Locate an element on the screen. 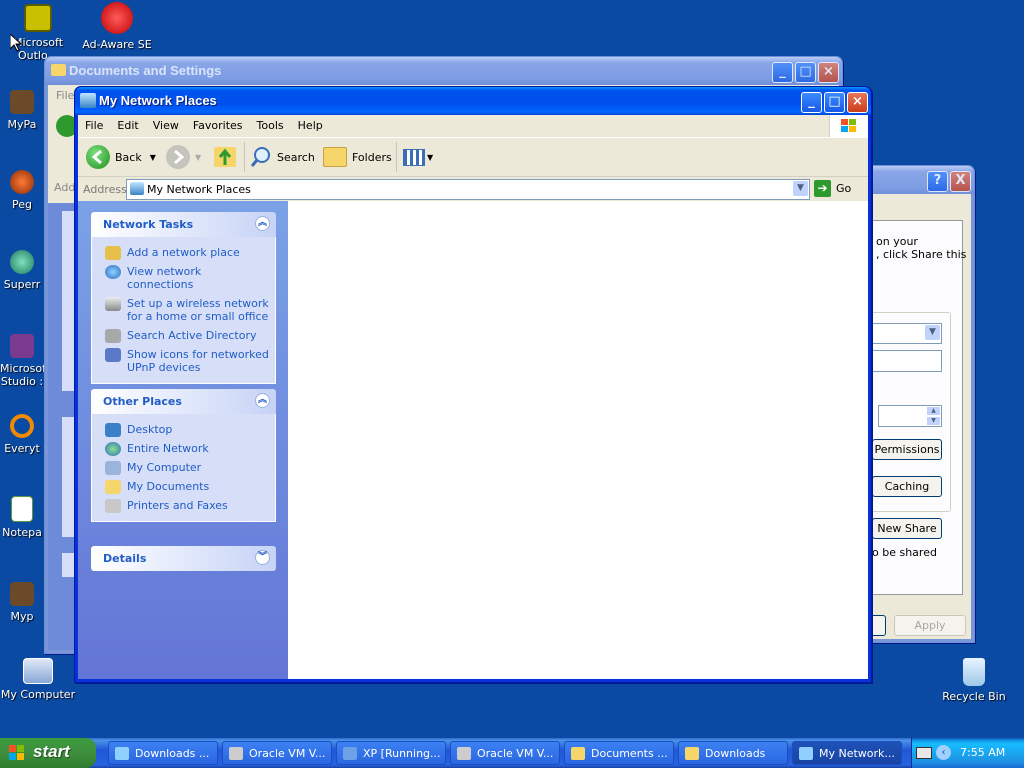 This screenshot has height=768, width=1024. desktop-icon-notepad: Notepa is located at coordinates (22, 517).